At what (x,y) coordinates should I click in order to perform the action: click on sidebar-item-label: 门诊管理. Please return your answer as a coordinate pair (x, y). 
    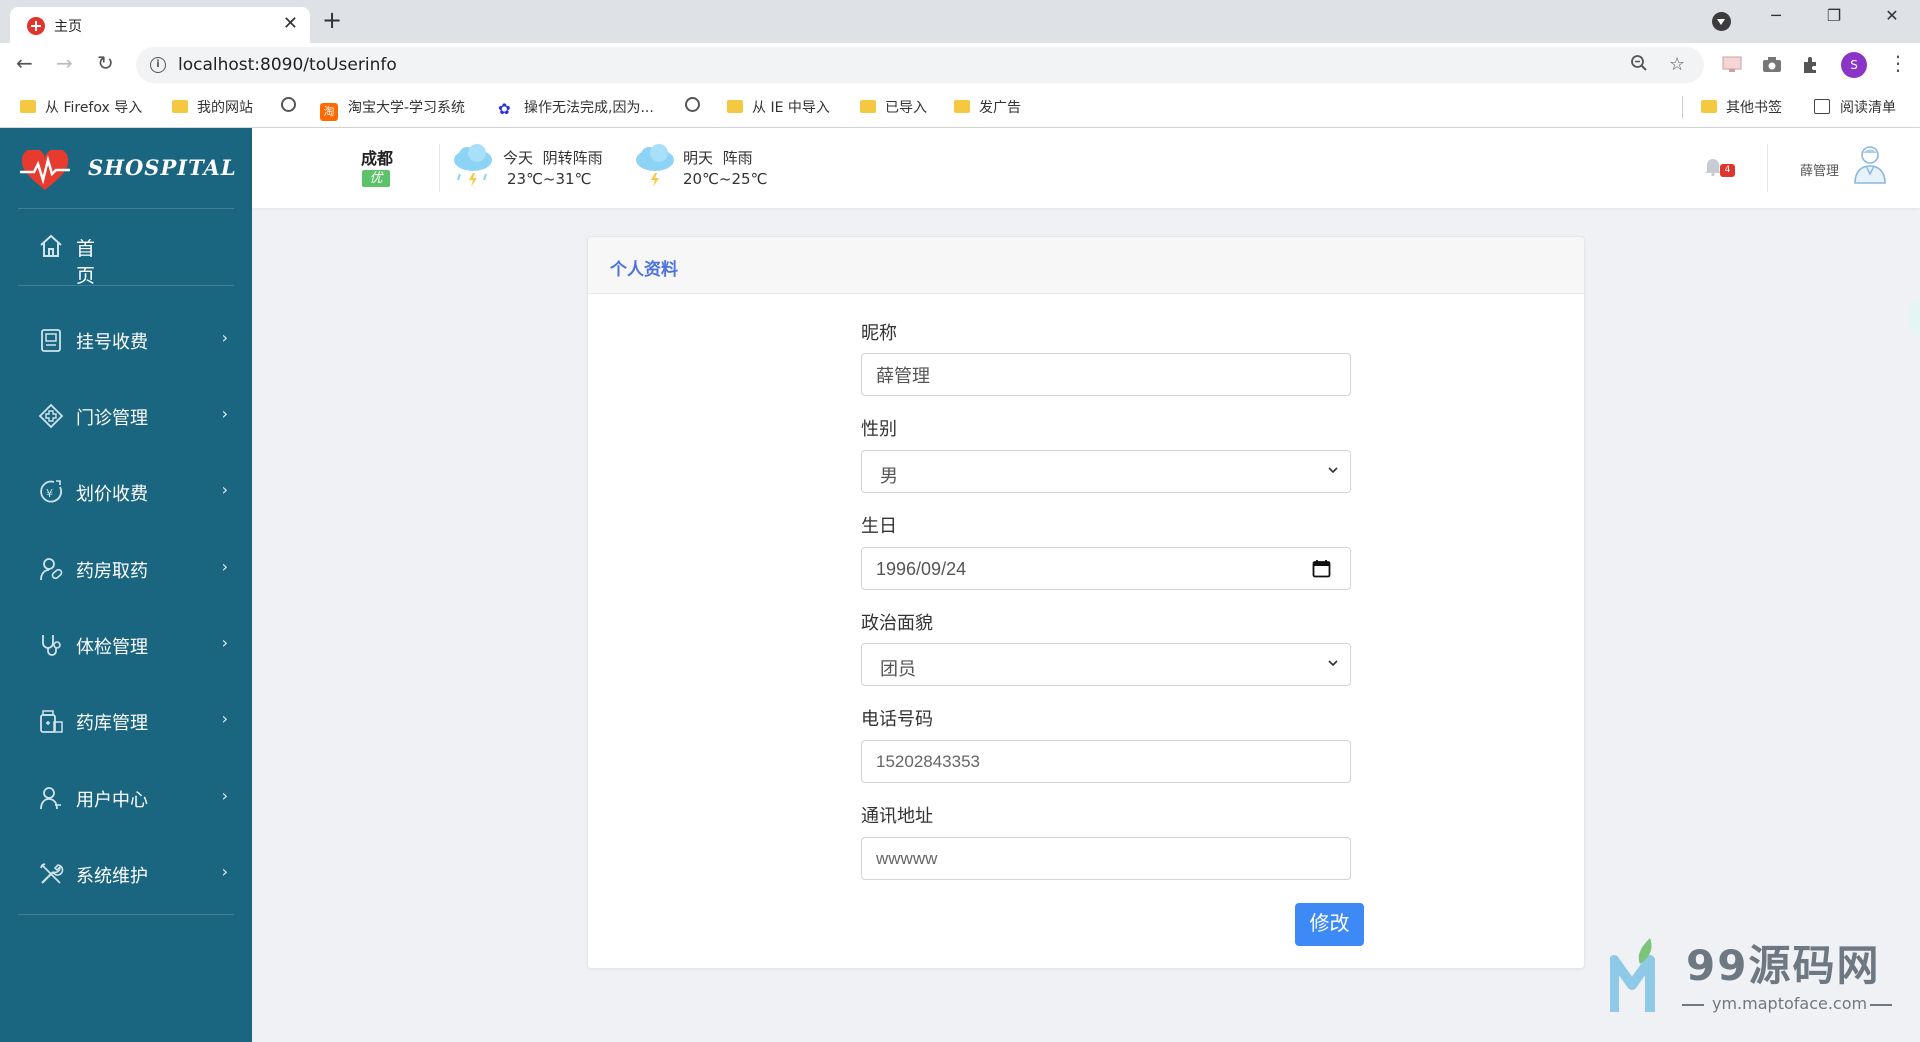
    Looking at the image, I should click on (112, 418).